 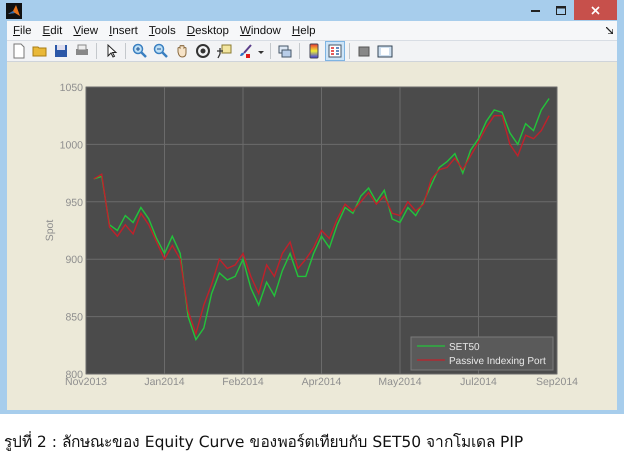 What do you see at coordinates (71, 88) in the screenshot?
I see `y-tick-label: 1050` at bounding box center [71, 88].